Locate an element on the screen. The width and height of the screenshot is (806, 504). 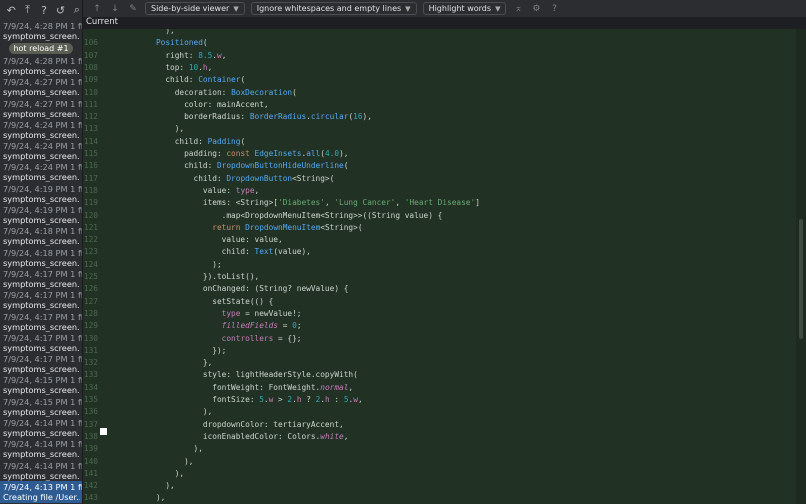
restore-icon: ↺ is located at coordinates (60, 10).